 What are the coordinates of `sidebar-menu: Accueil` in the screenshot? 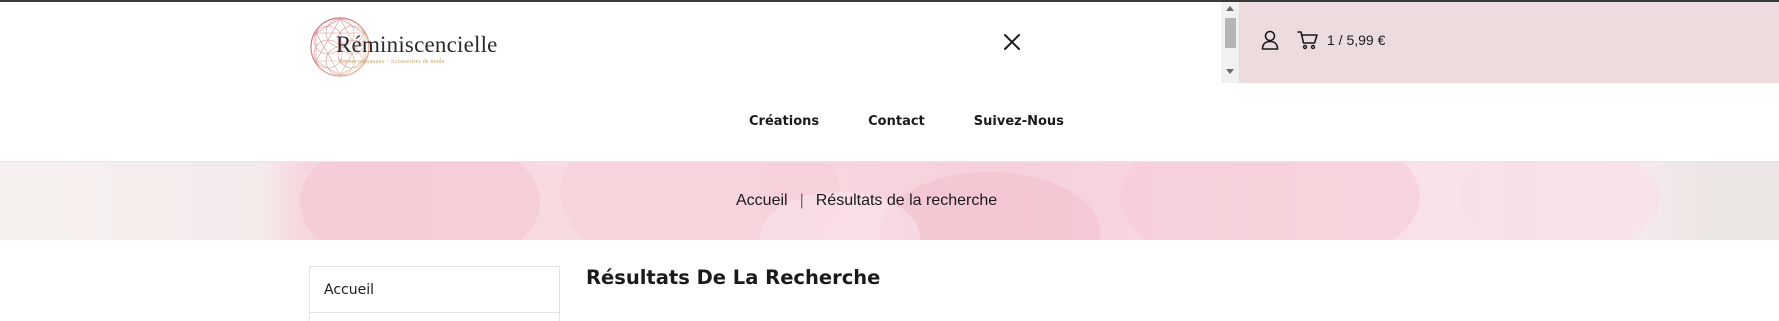 It's located at (434, 293).